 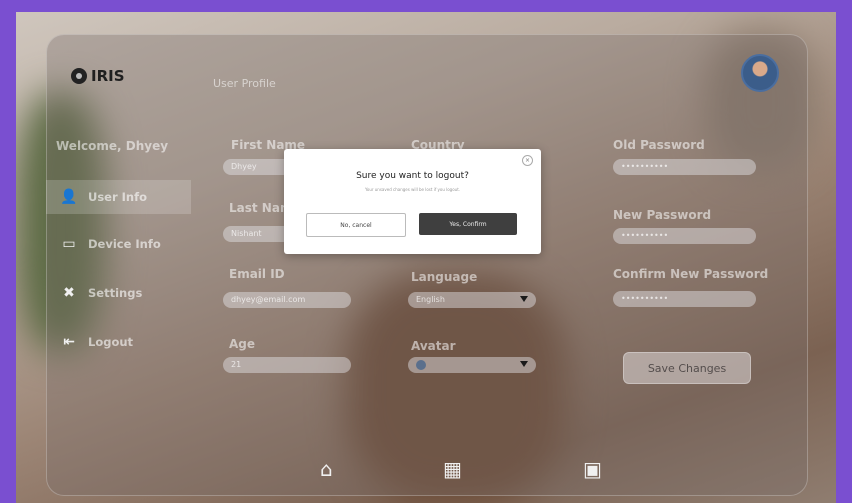 I want to click on device-icon: ▭, so click(x=69, y=244).